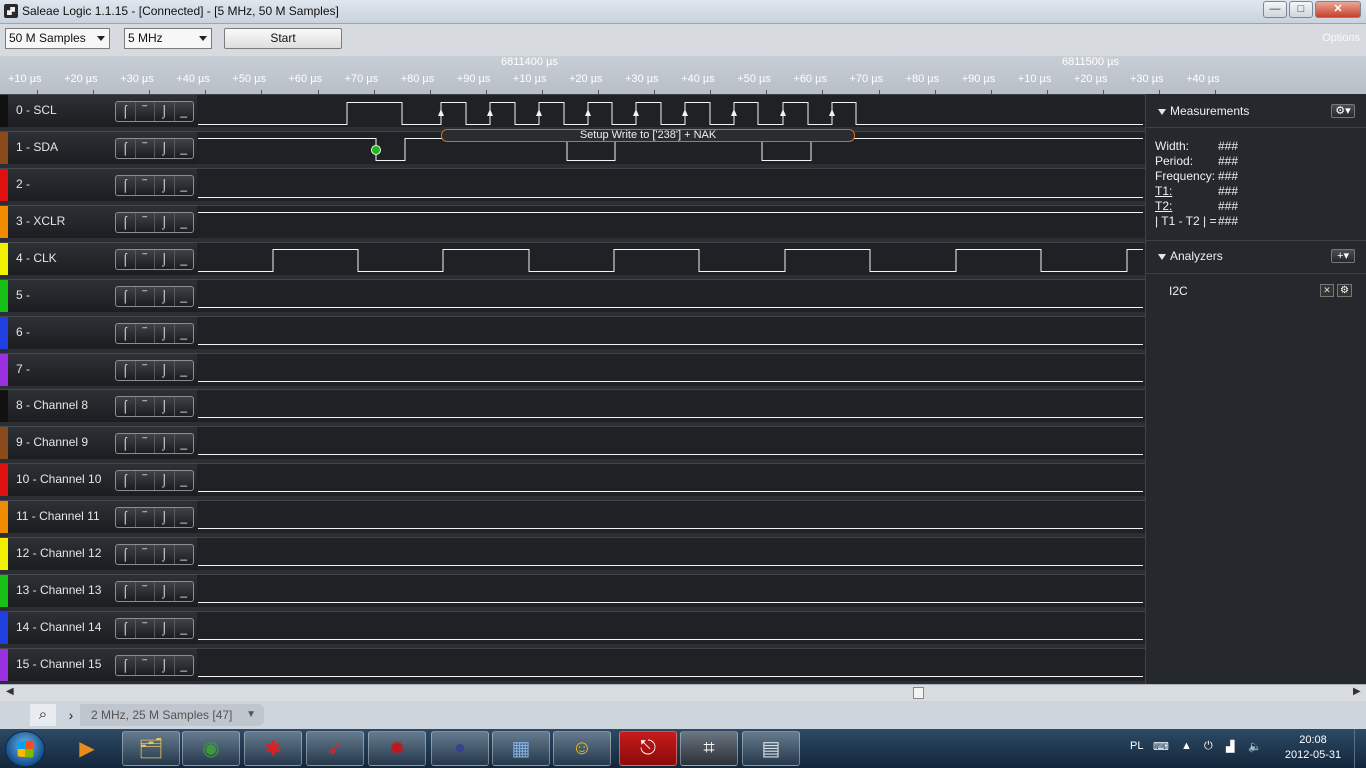  What do you see at coordinates (98, 111) in the screenshot?
I see `channel-label-panel: 0 - SCL ⌠ ‾ ⌡ _` at bounding box center [98, 111].